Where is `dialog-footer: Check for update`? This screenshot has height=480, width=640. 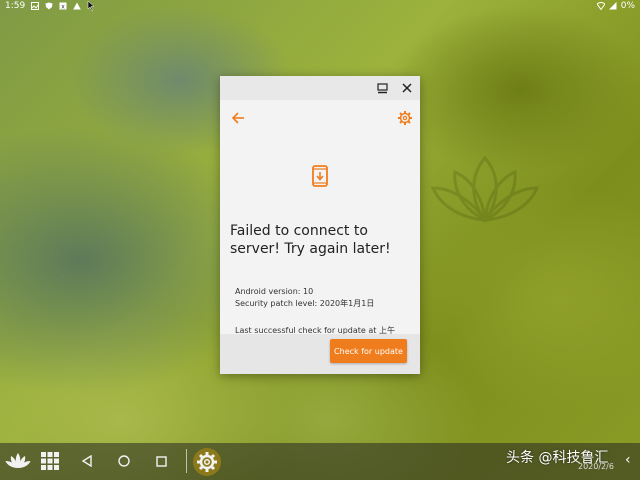
dialog-footer: Check for update is located at coordinates (320, 354).